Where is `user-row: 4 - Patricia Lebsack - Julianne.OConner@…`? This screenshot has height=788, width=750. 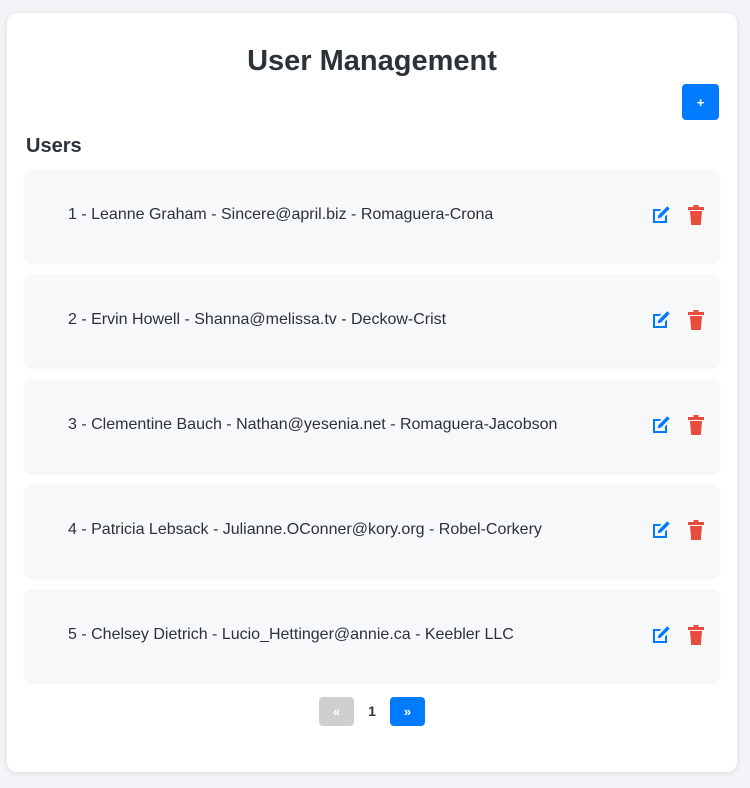
user-row: 4 - Patricia Lebsack - Julianne.OConner@… is located at coordinates (372, 531).